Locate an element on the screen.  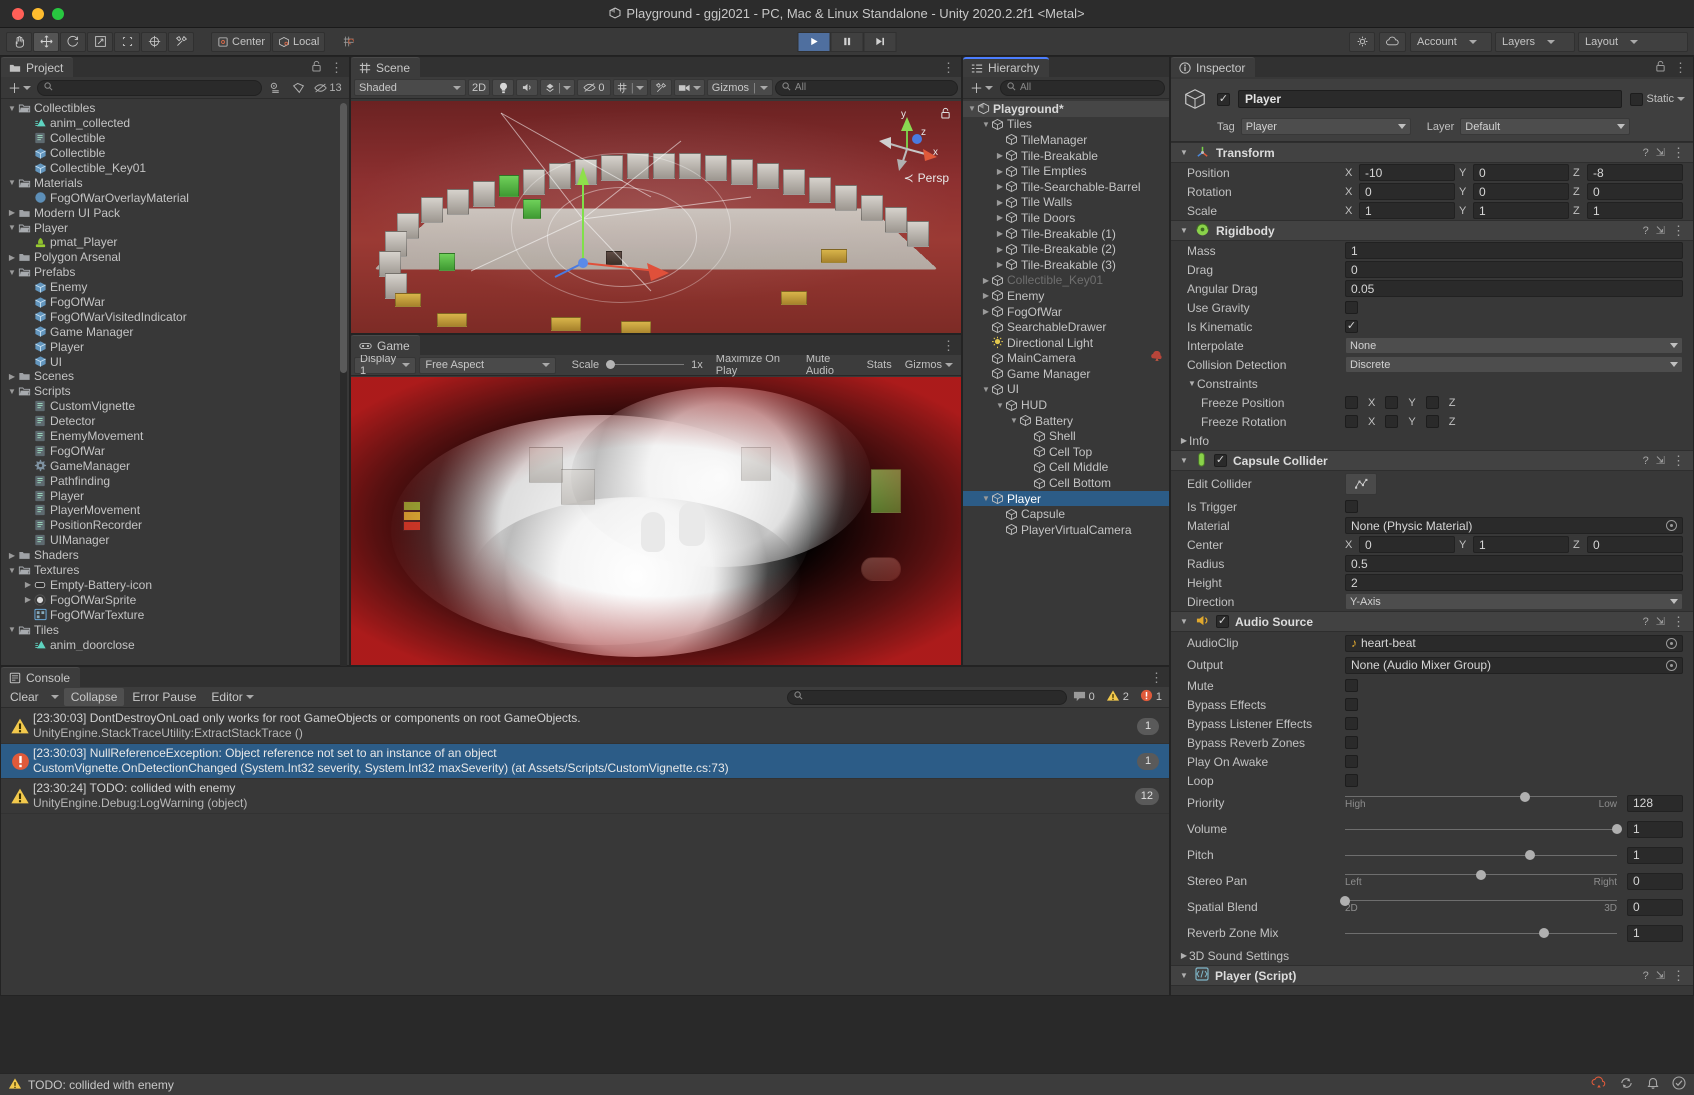
hierarchy-item: ▶ Enemy is located at coordinates (1066, 296).